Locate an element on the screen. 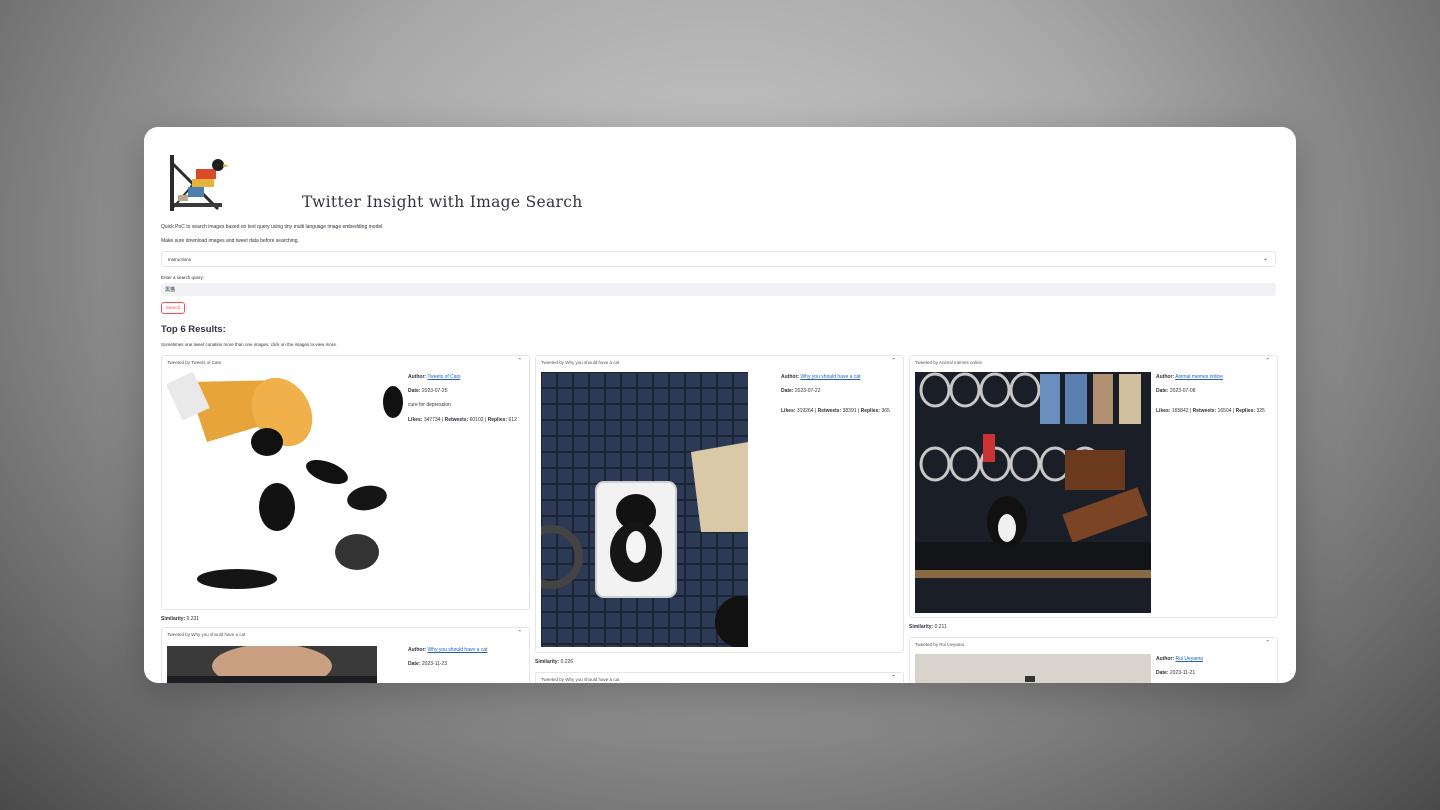  instructions-expander: Instructions ⌄ is located at coordinates (718, 259).